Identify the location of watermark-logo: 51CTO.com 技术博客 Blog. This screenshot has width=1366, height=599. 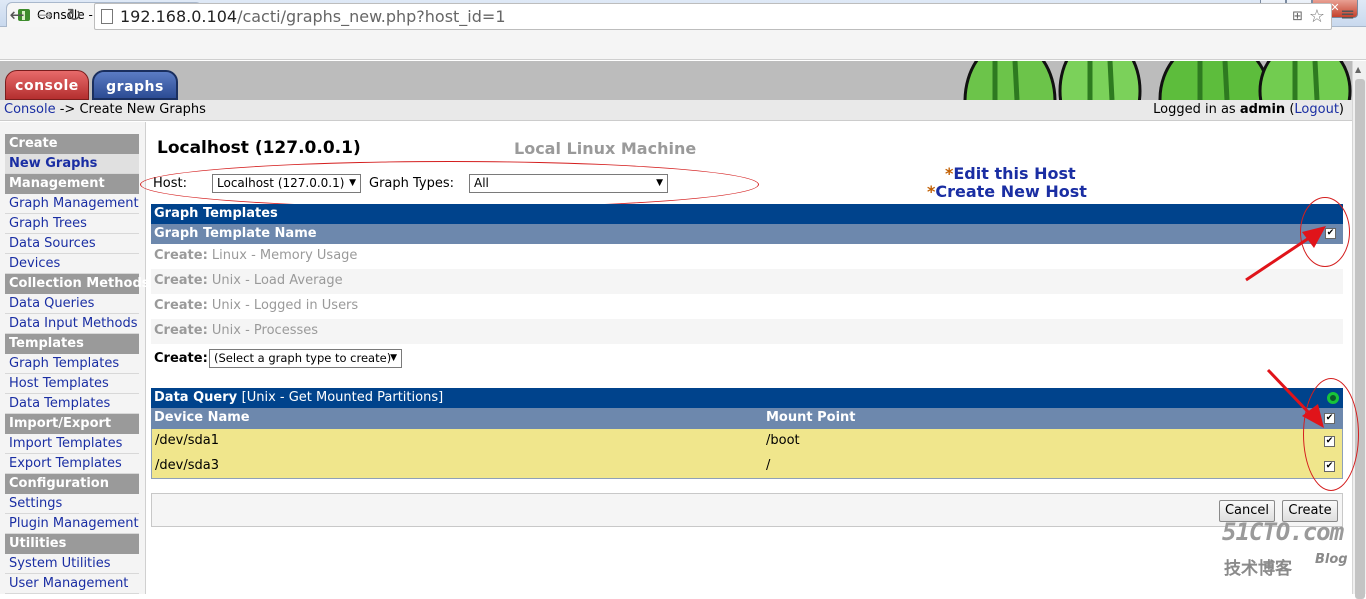
(1285, 548).